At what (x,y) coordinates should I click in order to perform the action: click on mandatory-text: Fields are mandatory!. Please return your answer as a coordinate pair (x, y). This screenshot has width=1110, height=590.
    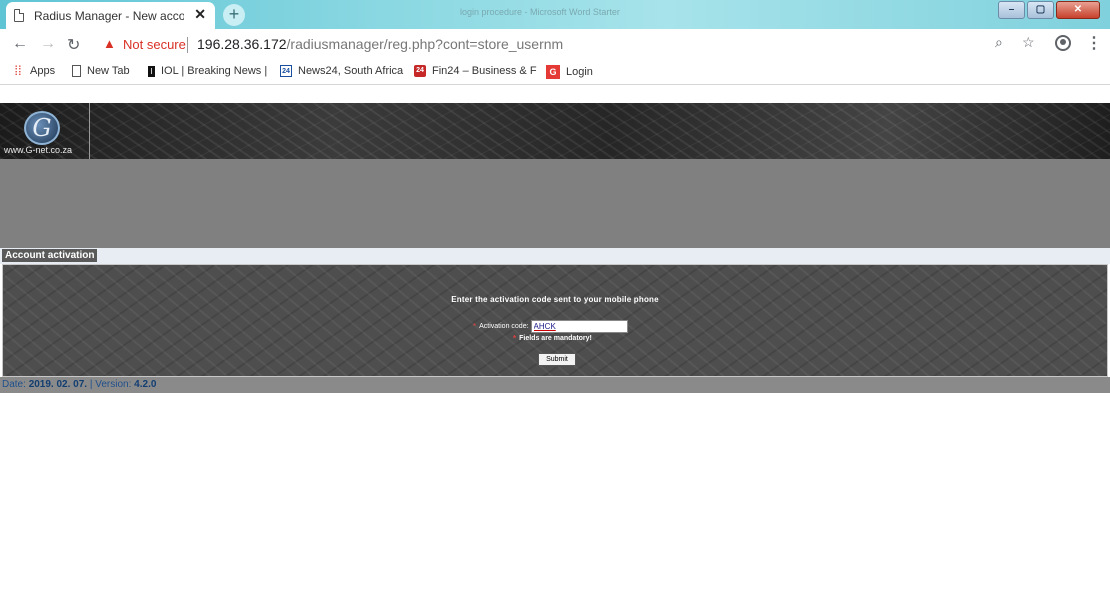
    Looking at the image, I should click on (555, 338).